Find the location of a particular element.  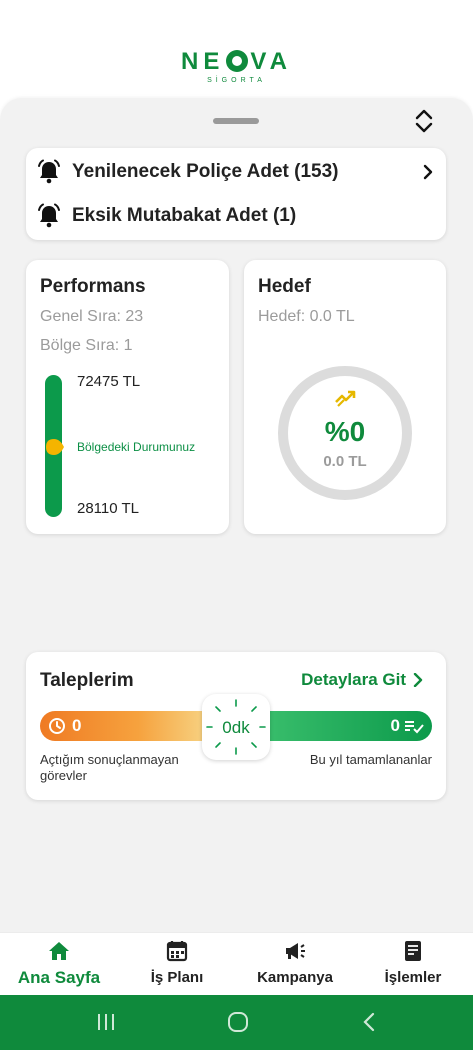

nav-item-home: Ana Sayfa is located at coordinates (59, 963).